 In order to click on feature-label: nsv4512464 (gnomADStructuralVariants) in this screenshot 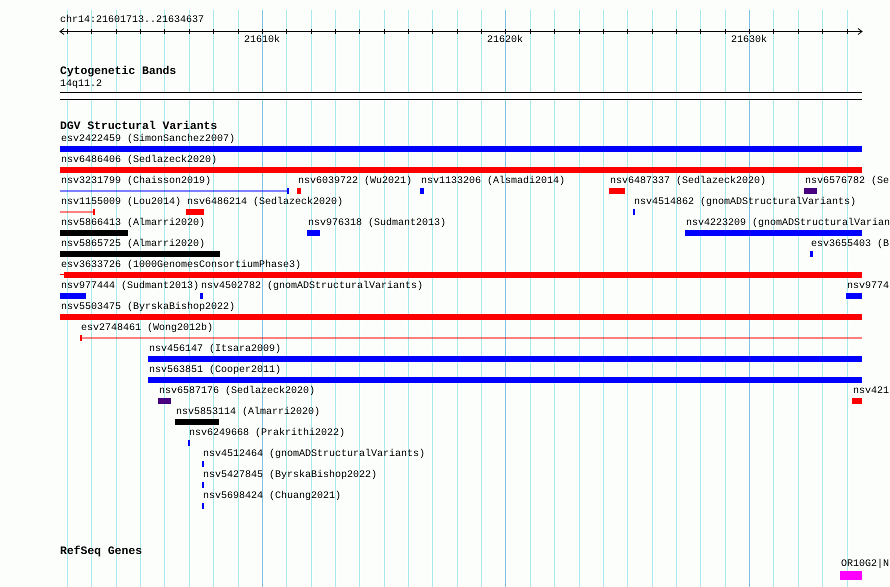, I will do `click(314, 455)`.